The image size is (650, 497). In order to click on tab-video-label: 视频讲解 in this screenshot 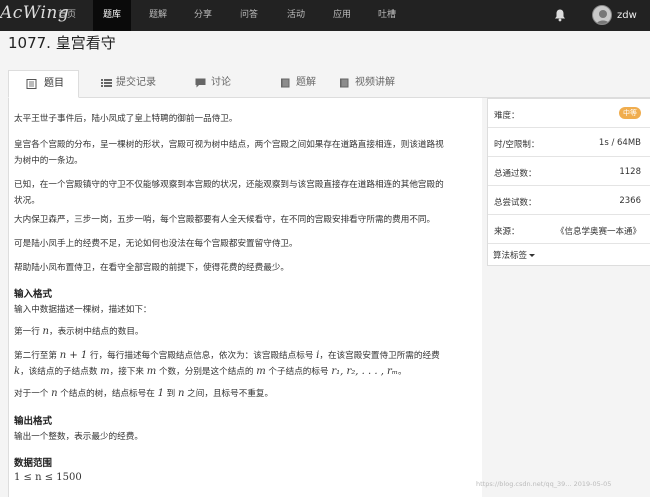, I will do `click(375, 82)`.